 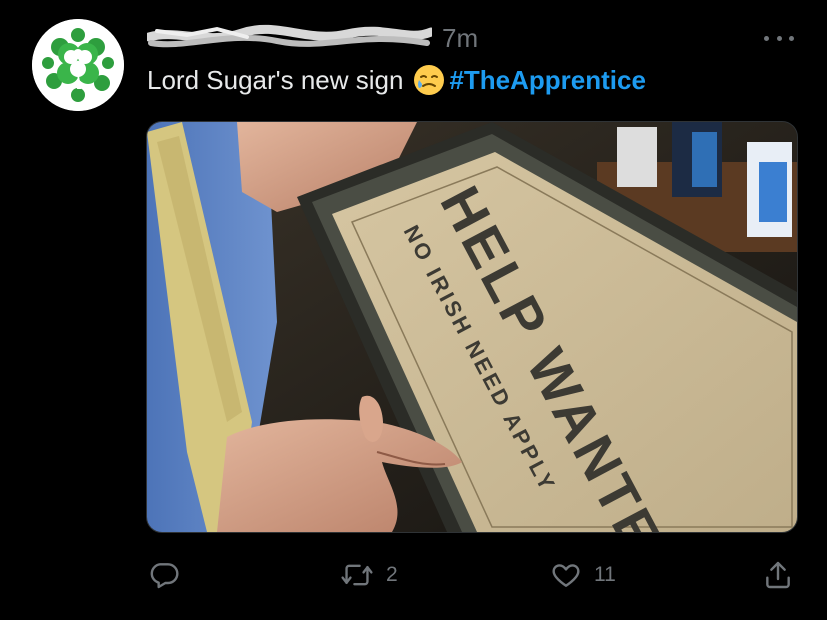 I want to click on retweet-count: 2, so click(x=392, y=574).